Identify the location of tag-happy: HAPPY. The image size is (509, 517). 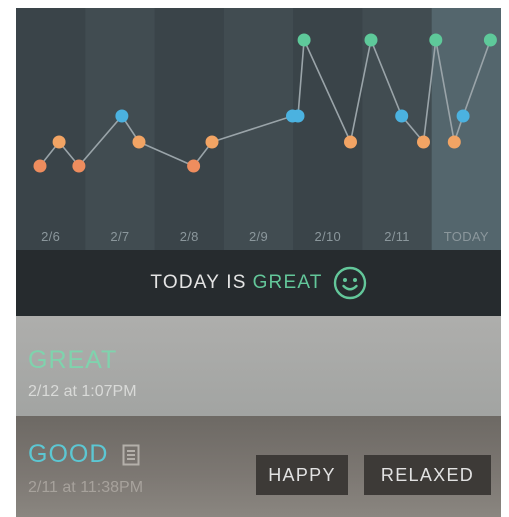
(302, 475).